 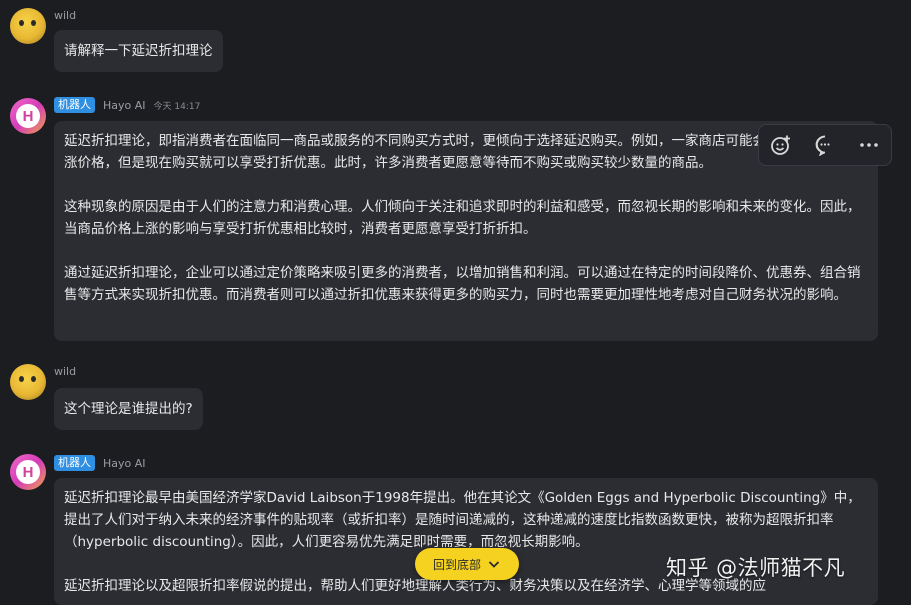 I want to click on watermark: 知乎 @法师猫不凡, so click(x=756, y=568).